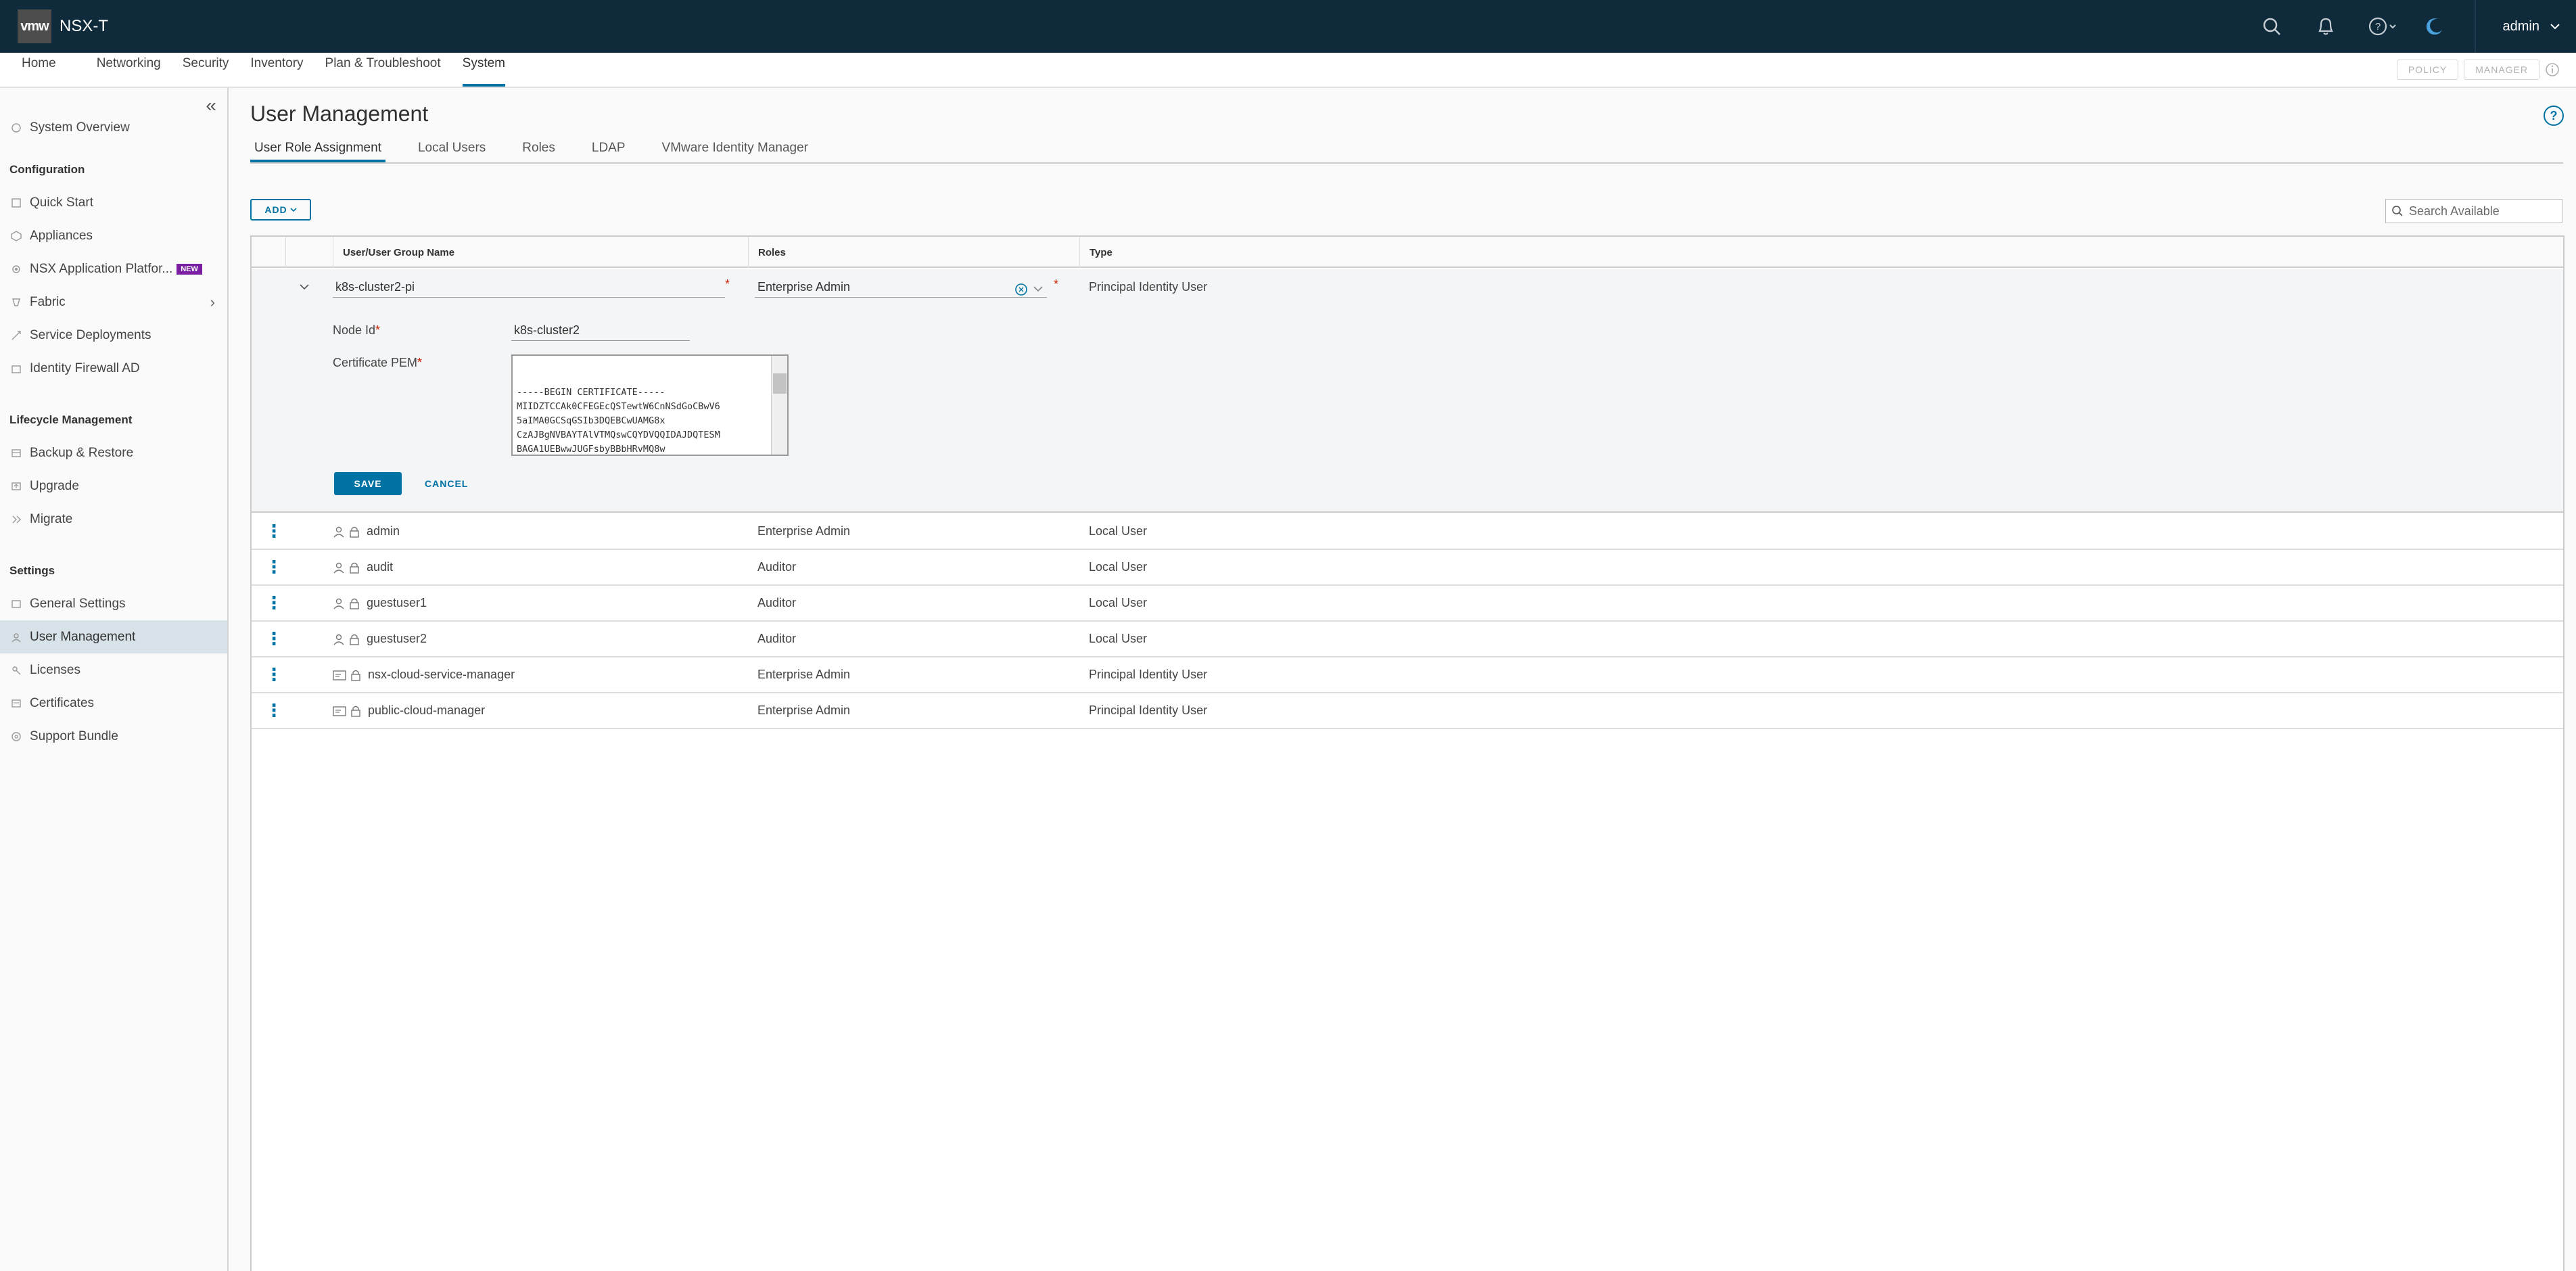 The image size is (2576, 1271). I want to click on app-name: NSX-T, so click(84, 26).